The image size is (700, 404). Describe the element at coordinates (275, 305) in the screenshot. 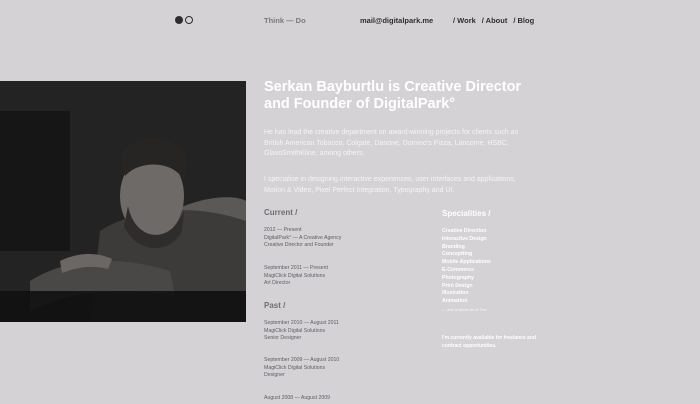

I see `past-title: Past /` at that location.